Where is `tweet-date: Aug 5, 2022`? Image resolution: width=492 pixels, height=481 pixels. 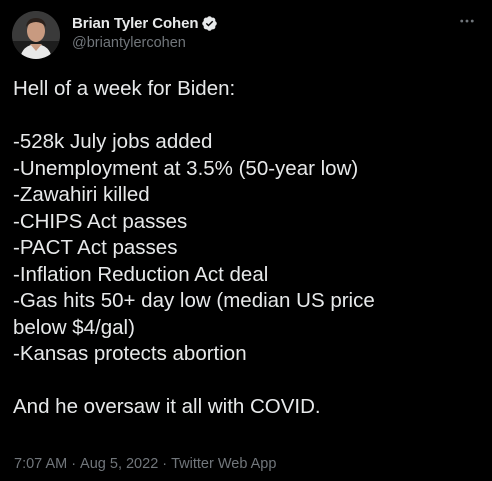 tweet-date: Aug 5, 2022 is located at coordinates (119, 464).